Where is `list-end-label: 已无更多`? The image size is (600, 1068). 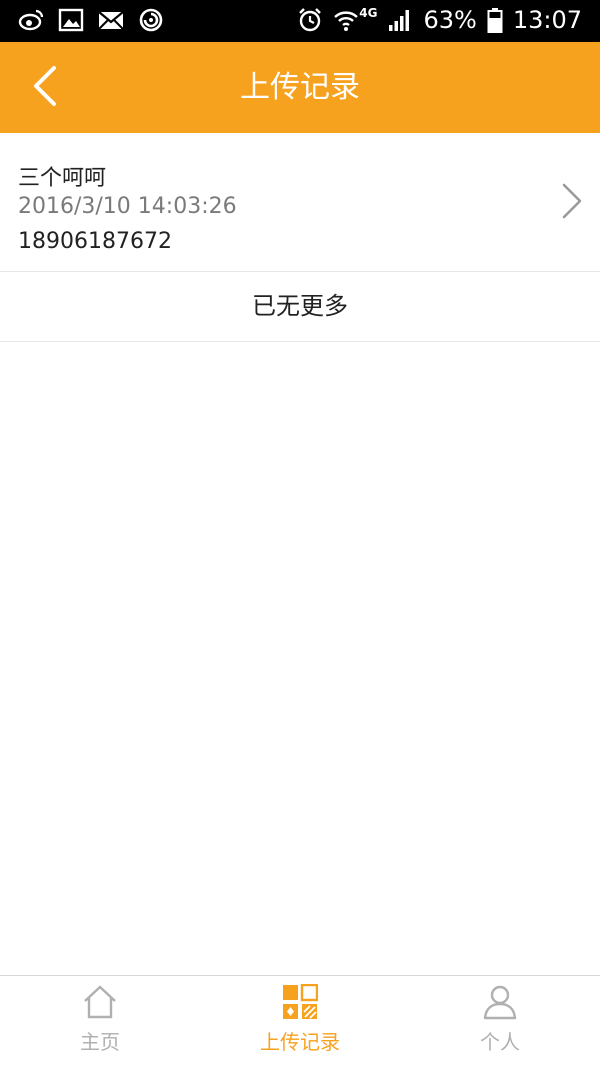 list-end-label: 已无更多 is located at coordinates (300, 307).